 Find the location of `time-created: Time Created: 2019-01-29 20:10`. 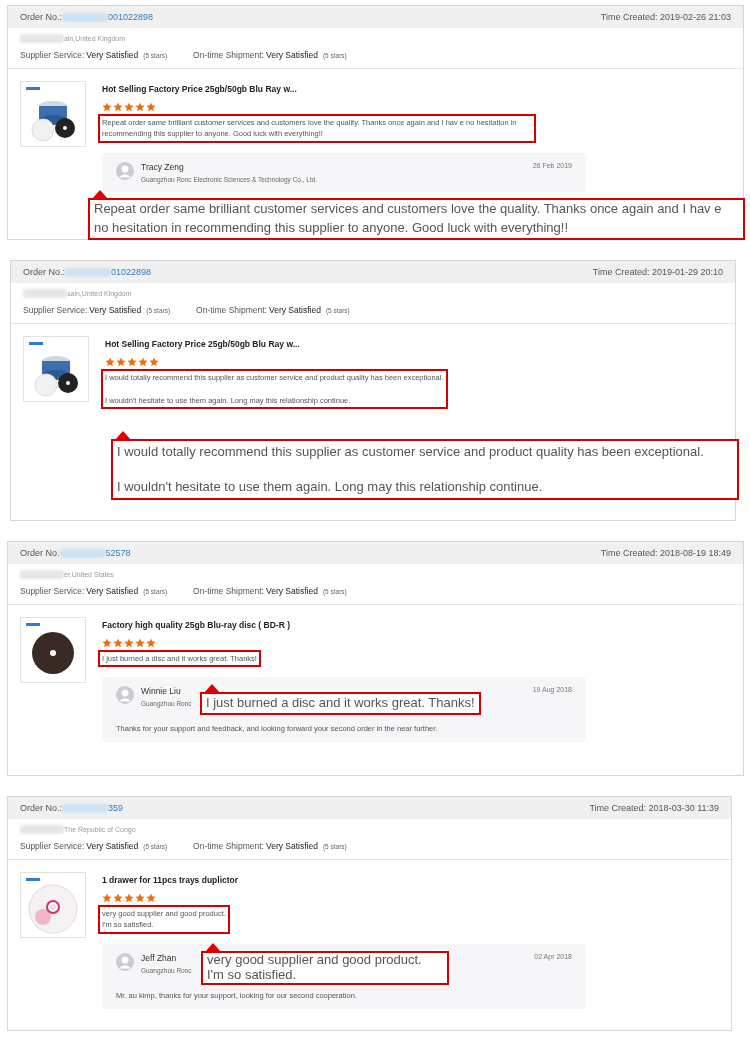

time-created: Time Created: 2019-01-29 20:10 is located at coordinates (657, 272).